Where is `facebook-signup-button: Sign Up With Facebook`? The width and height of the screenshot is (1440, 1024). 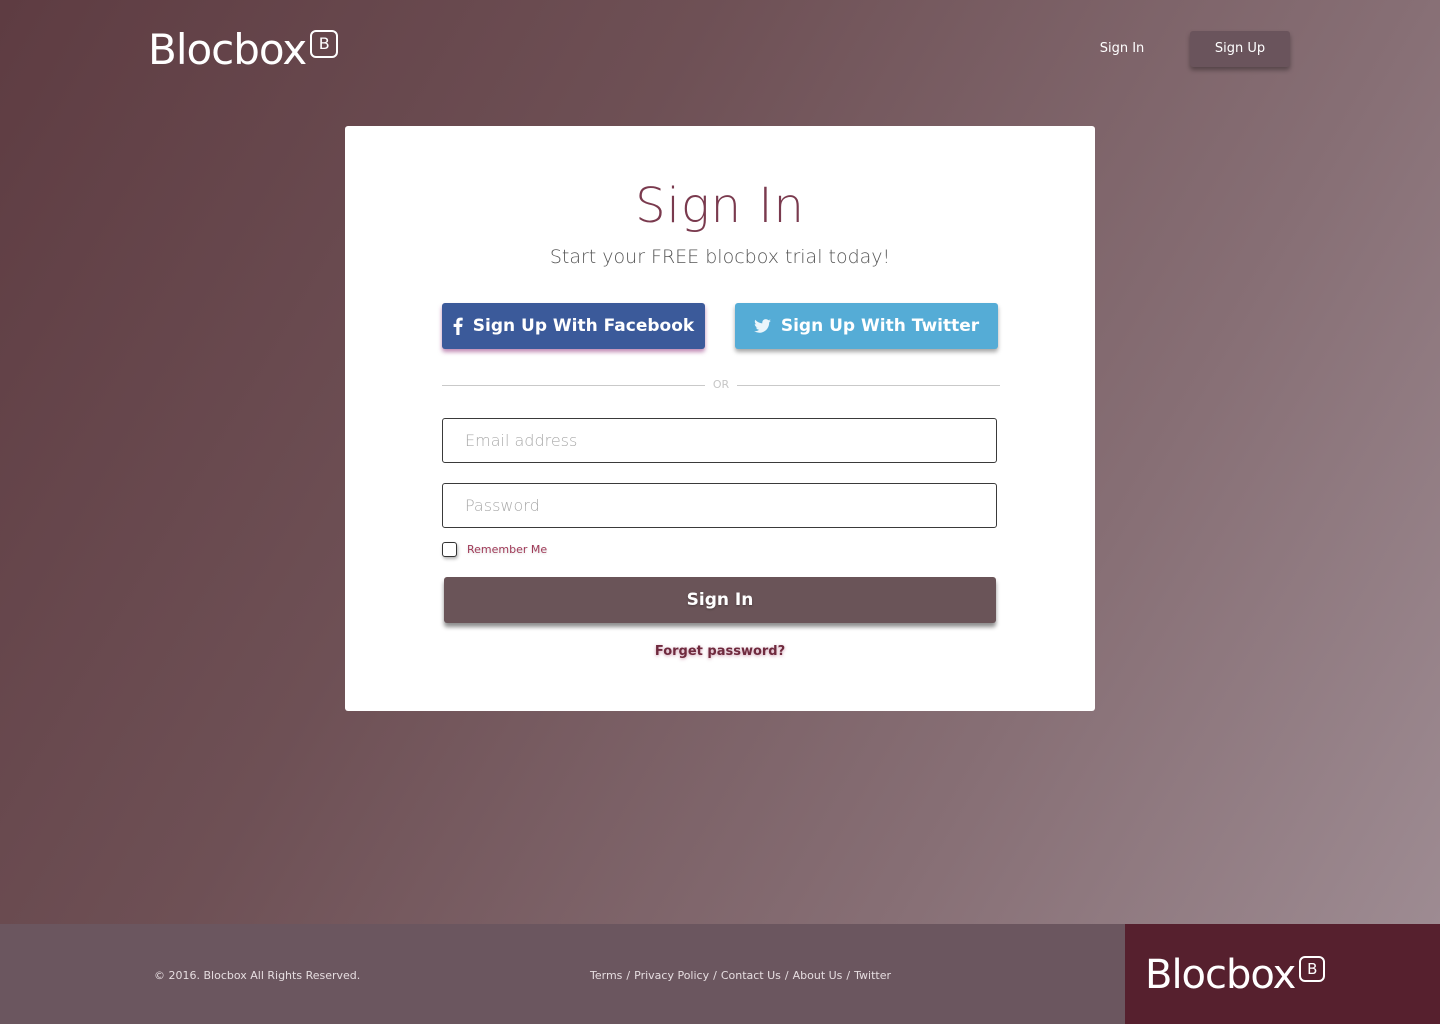 facebook-signup-button: Sign Up With Facebook is located at coordinates (573, 326).